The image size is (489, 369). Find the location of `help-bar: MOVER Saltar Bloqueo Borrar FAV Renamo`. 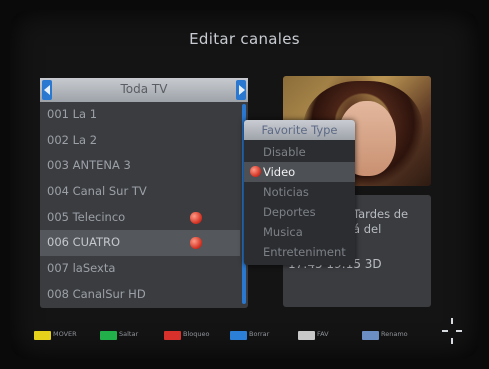

help-bar: MOVER Saltar Bloqueo Borrar FAV Renamo is located at coordinates (244, 336).